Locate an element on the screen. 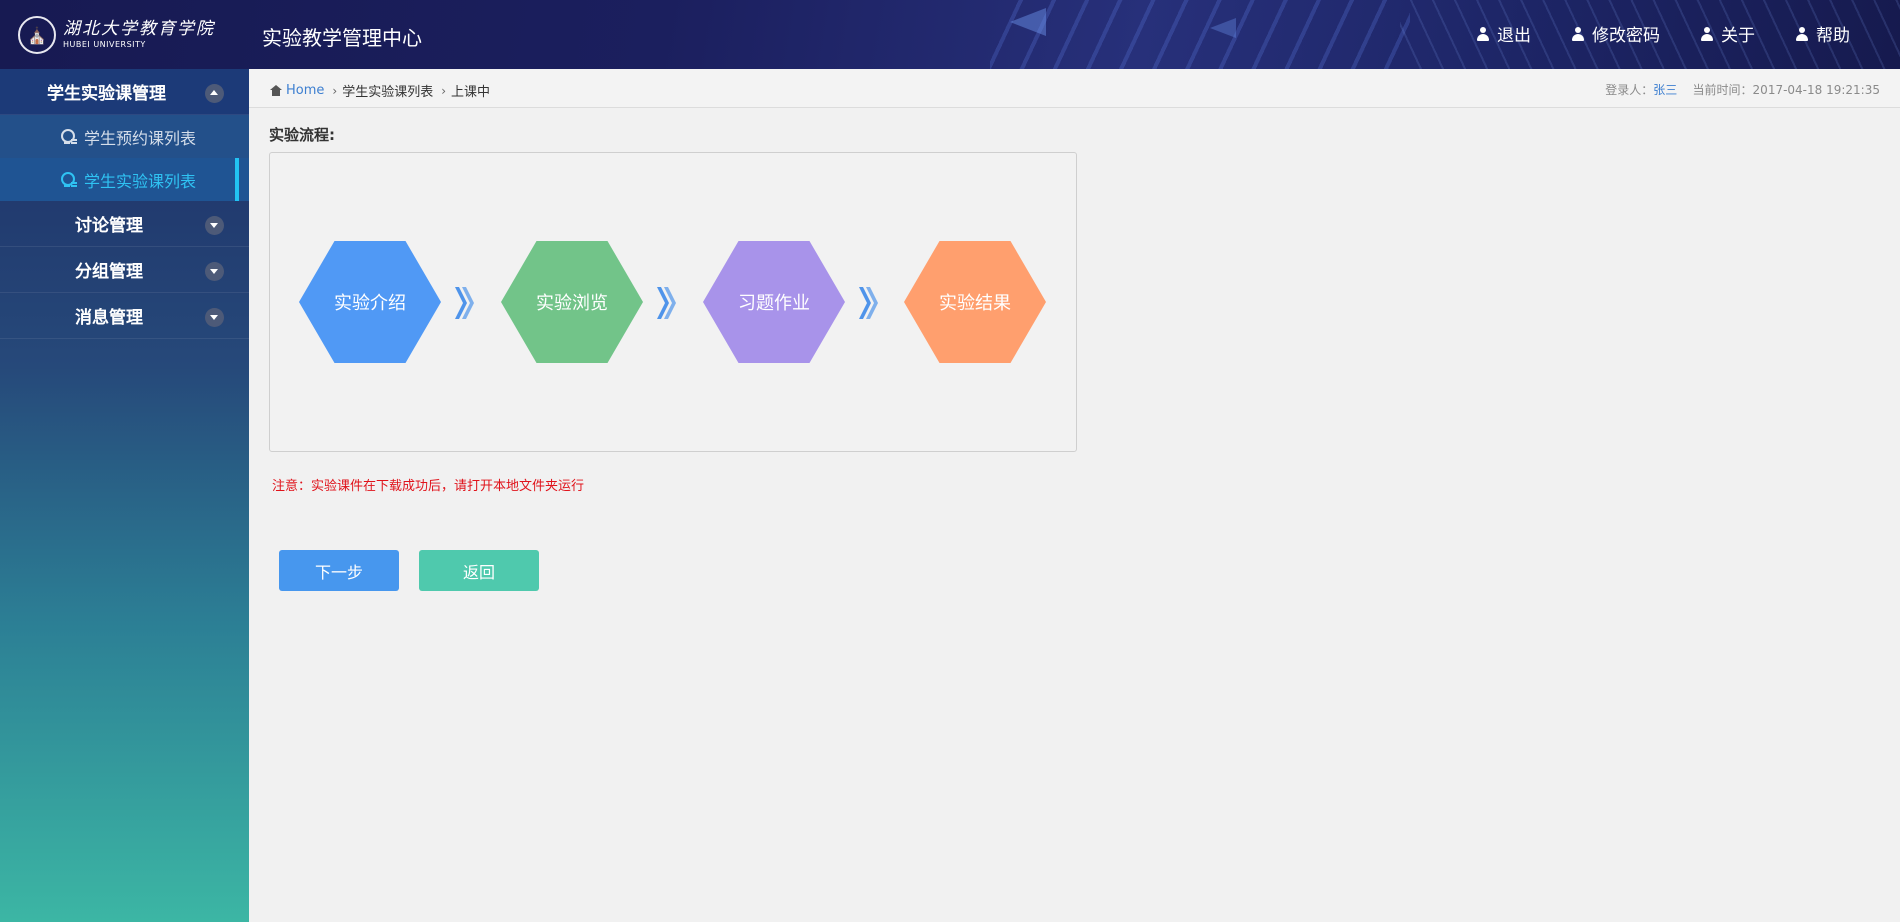 The image size is (1900, 922). flow-step-intro: 实验介绍 is located at coordinates (370, 302).